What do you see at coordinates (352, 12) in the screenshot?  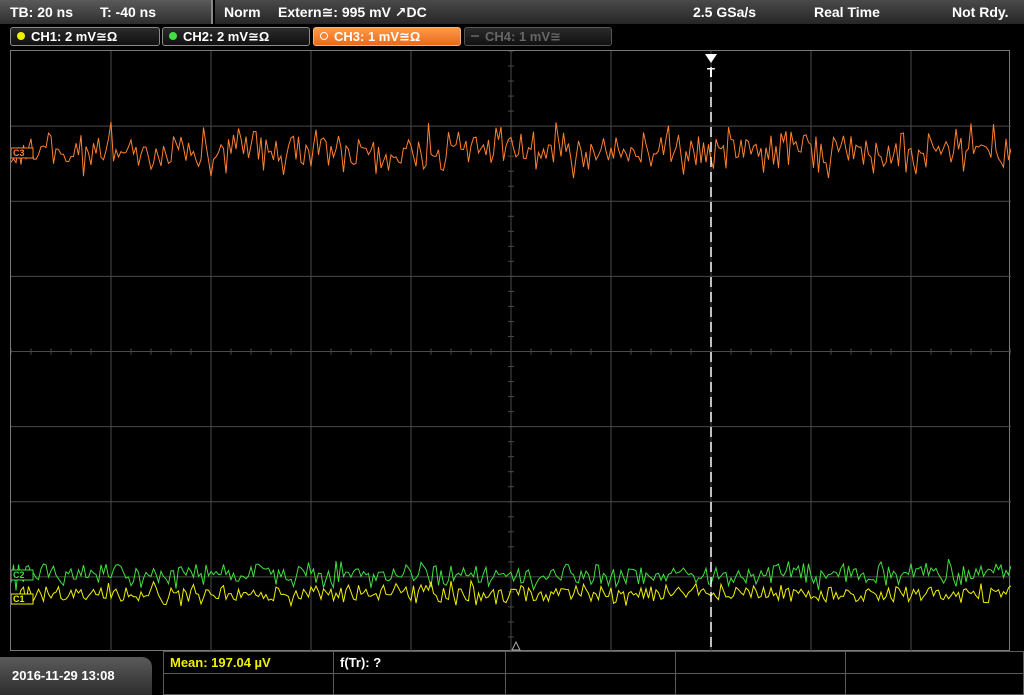 I see `trigger-source: Extern≅: 995 mV ↗DC` at bounding box center [352, 12].